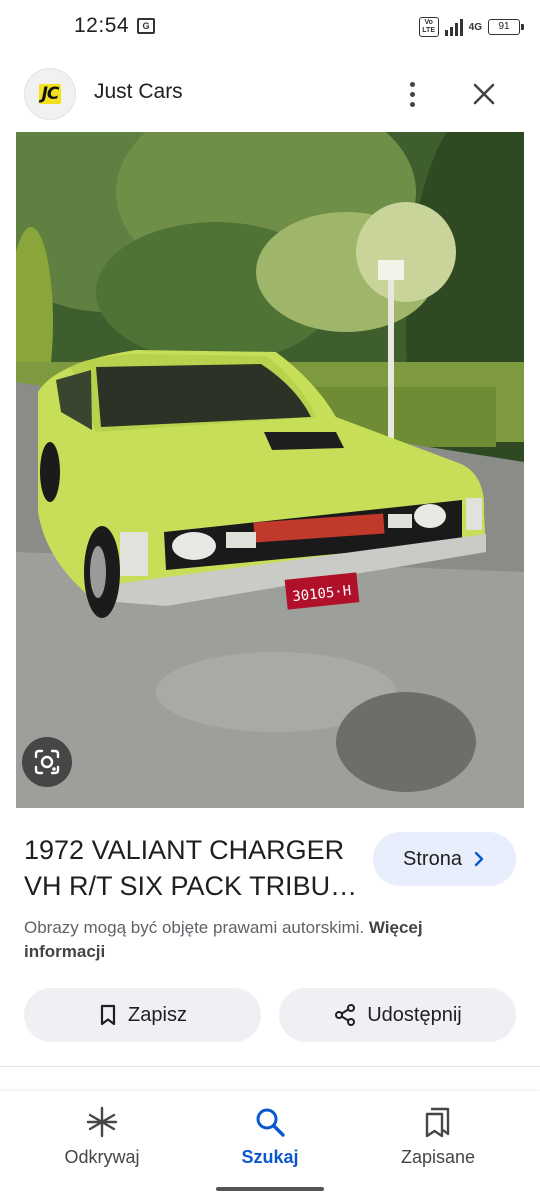 Image resolution: width=540 pixels, height=1200 pixels. What do you see at coordinates (47, 762) in the screenshot?
I see `lens-icon` at bounding box center [47, 762].